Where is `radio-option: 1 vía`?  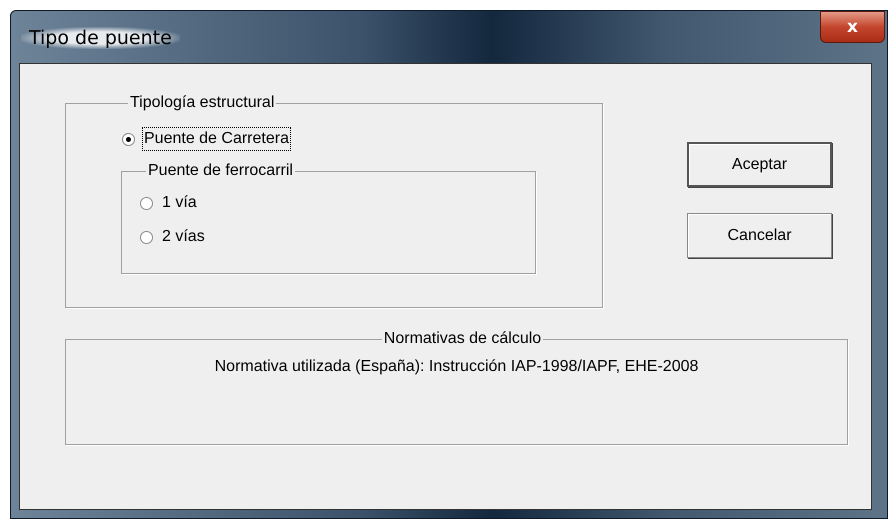
radio-option: 1 vía is located at coordinates (332, 203).